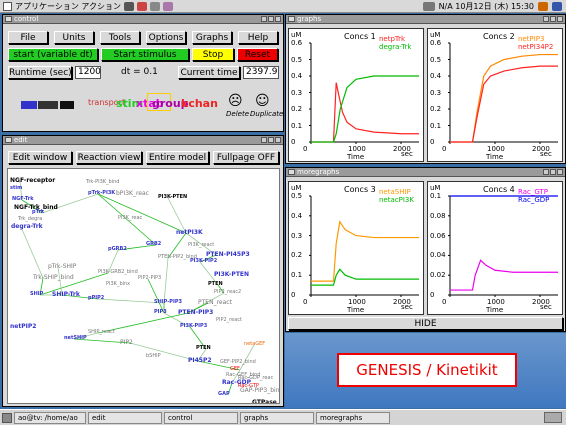 The width and height of the screenshot is (566, 425). What do you see at coordinates (277, 417) in the screenshot?
I see `task-graphs: graphs` at bounding box center [277, 417].